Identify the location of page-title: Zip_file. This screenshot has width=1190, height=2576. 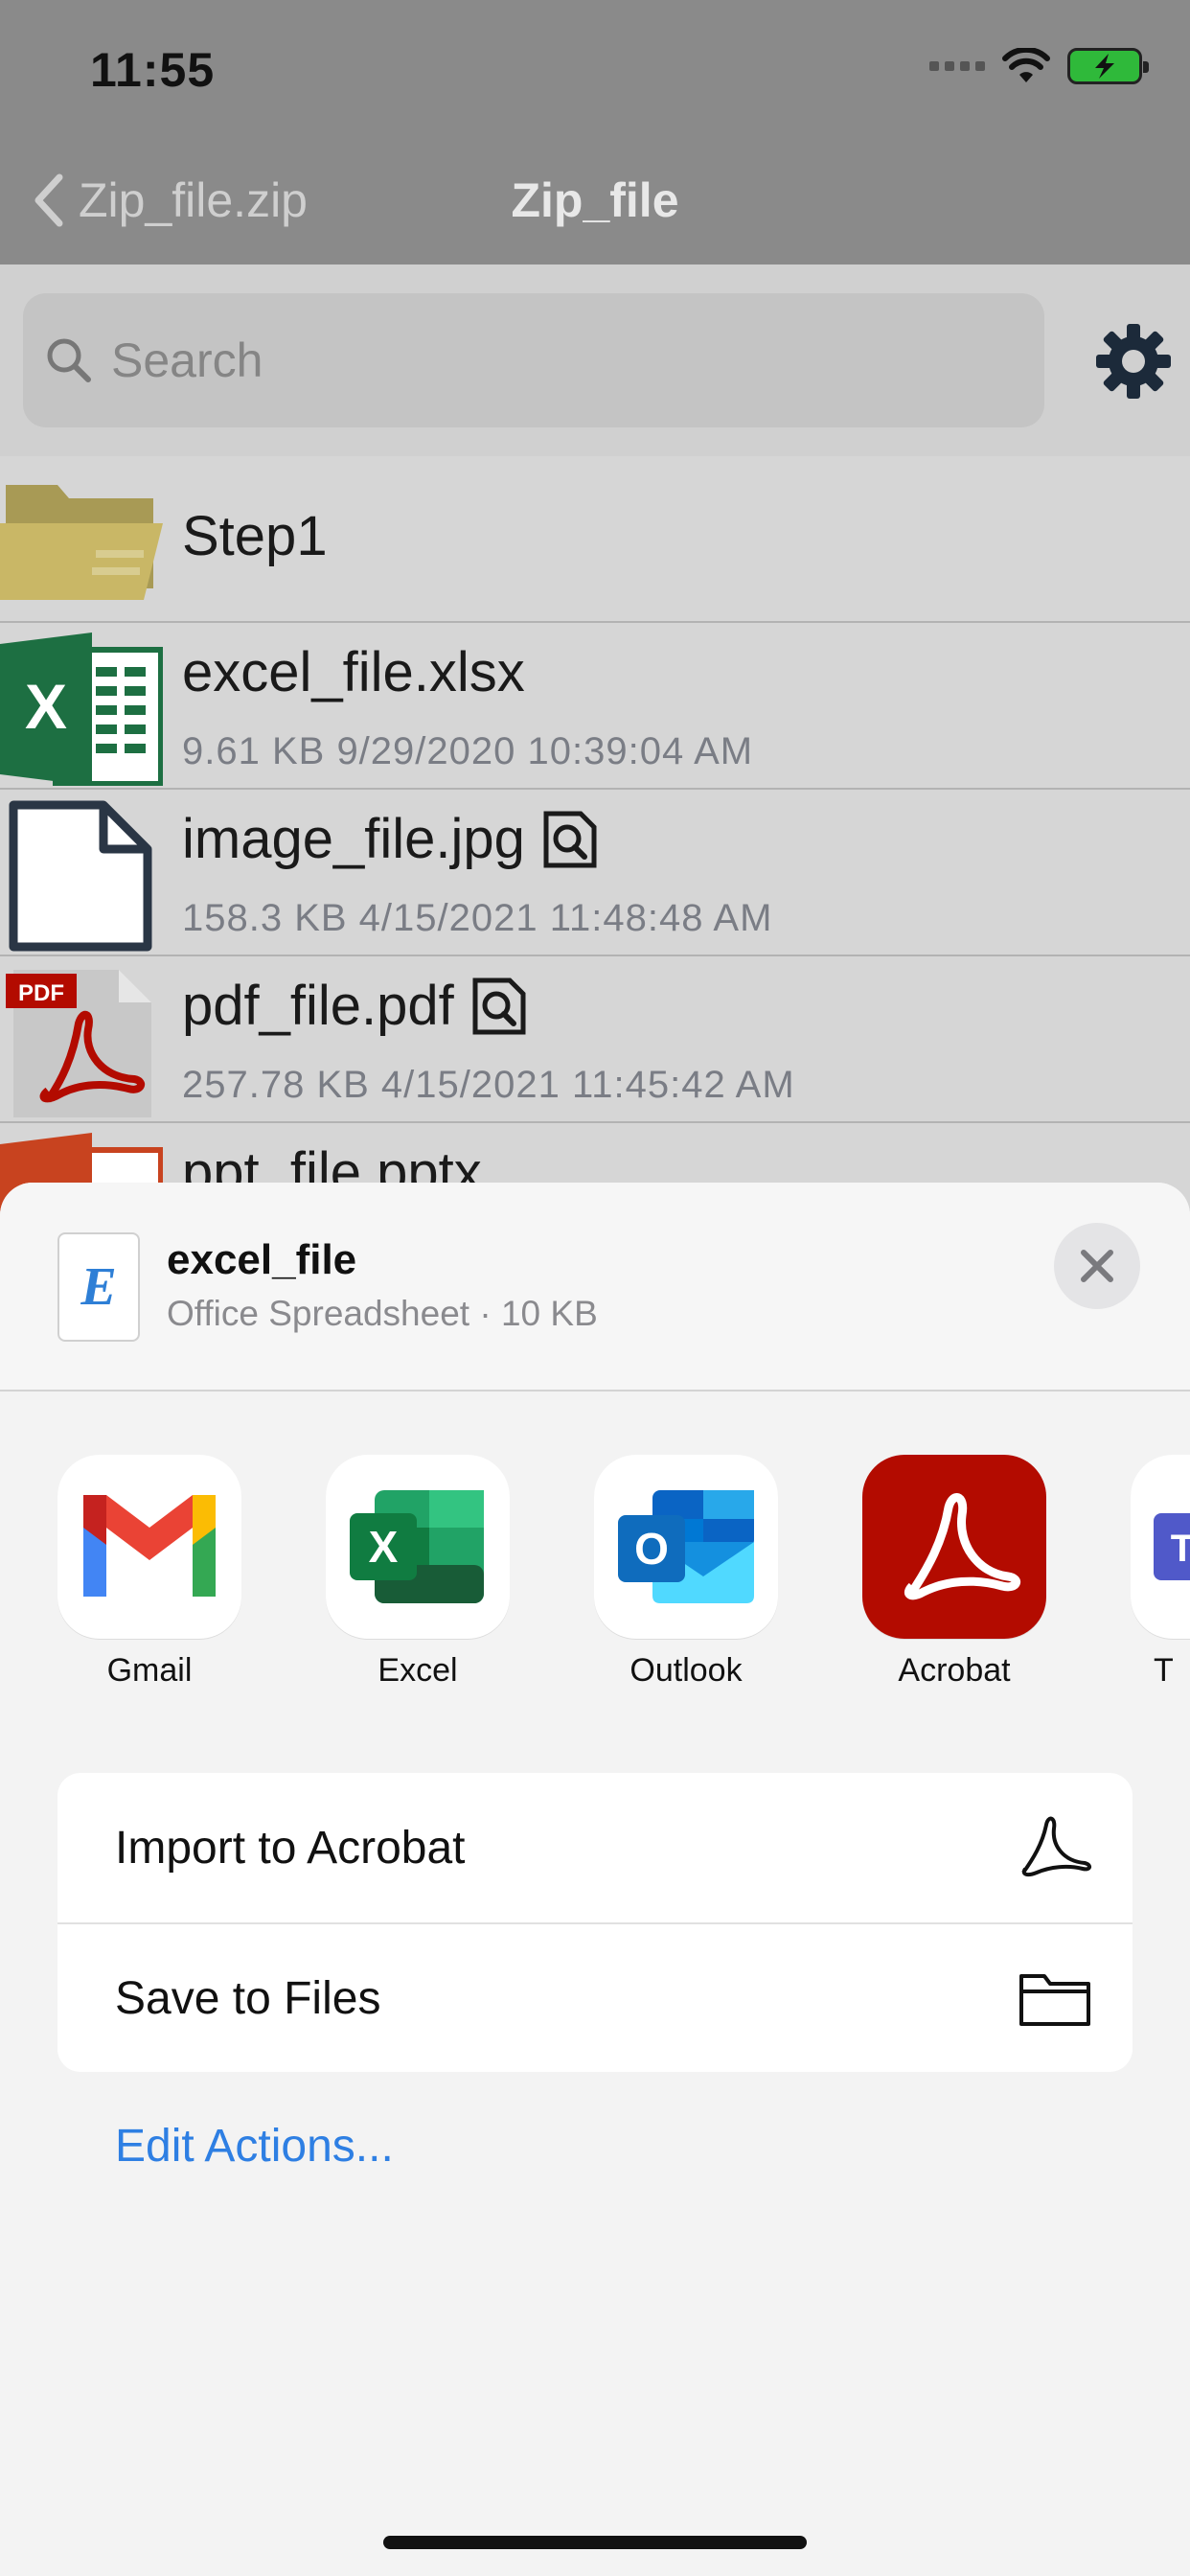
(595, 200).